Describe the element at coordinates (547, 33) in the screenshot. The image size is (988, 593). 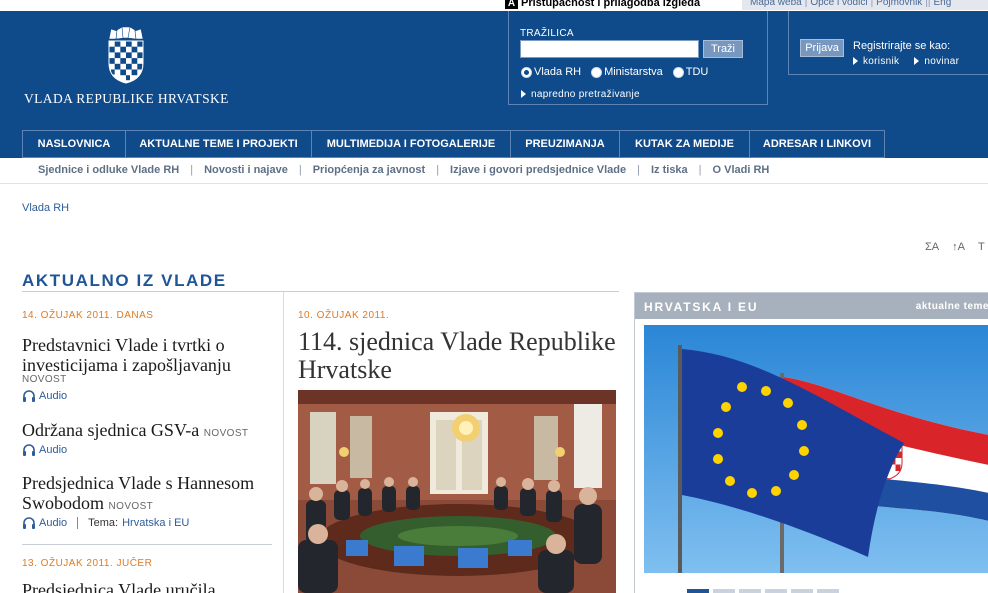
I see `search-title: TRAŽILICA` at that location.